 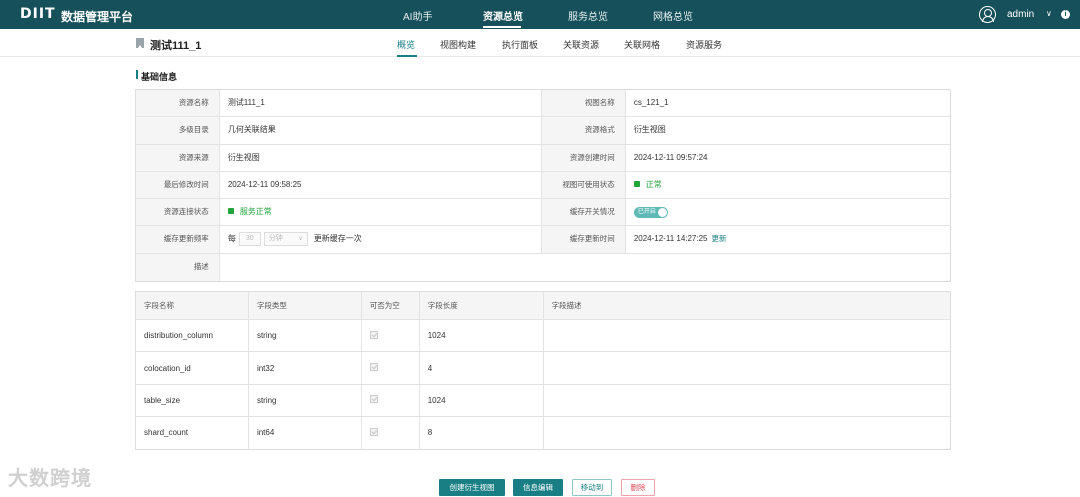 I want to click on table-row: distribution_column string 1024, so click(x=543, y=335).